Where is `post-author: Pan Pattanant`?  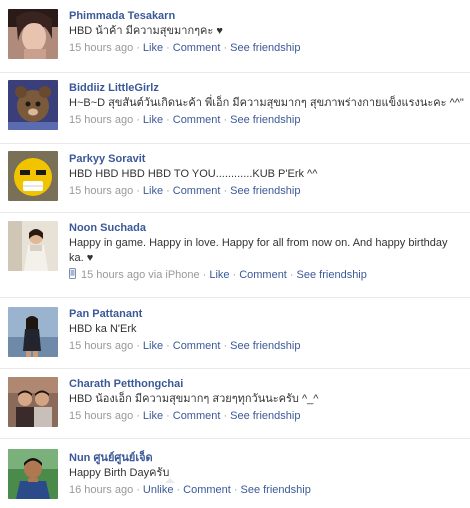
post-author: Pan Pattanant is located at coordinates (266, 314).